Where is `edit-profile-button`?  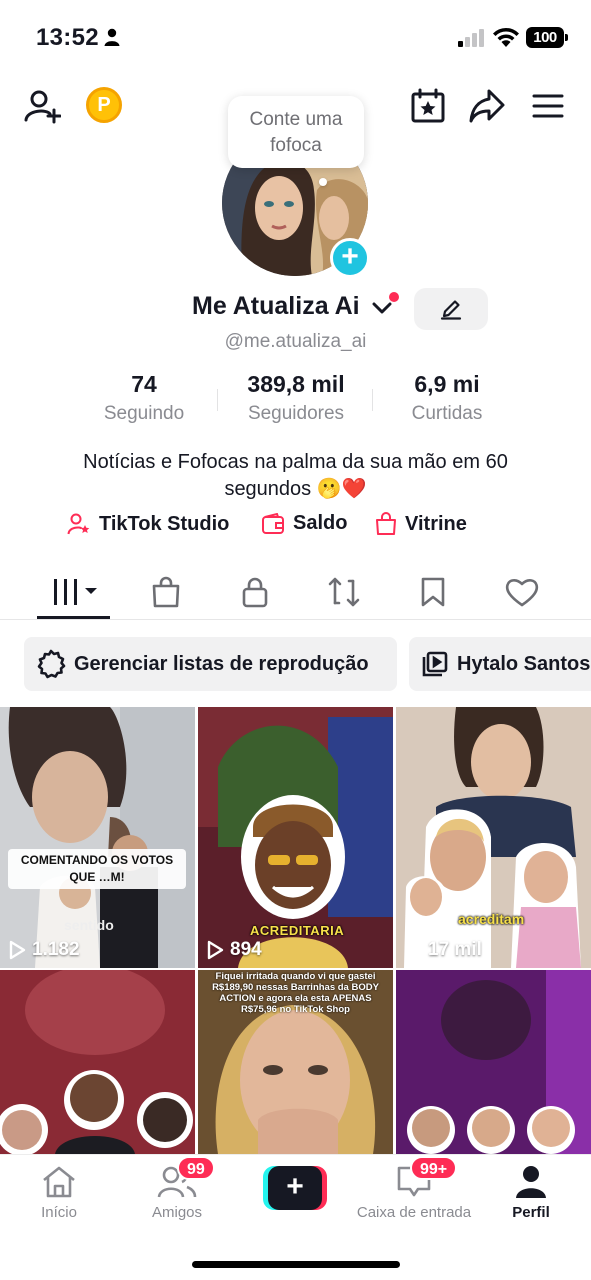 edit-profile-button is located at coordinates (451, 309).